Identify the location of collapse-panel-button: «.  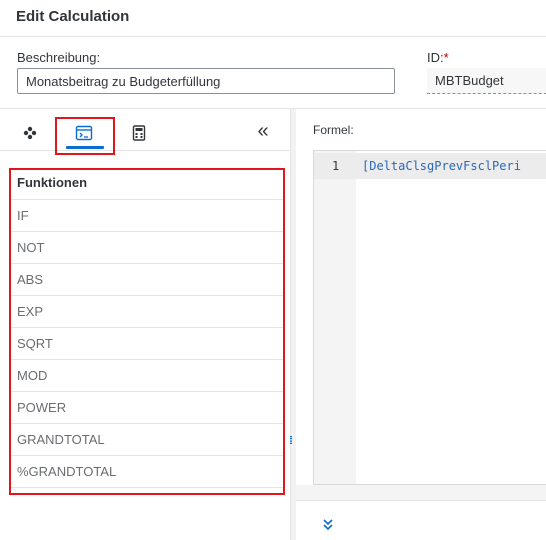
(263, 132).